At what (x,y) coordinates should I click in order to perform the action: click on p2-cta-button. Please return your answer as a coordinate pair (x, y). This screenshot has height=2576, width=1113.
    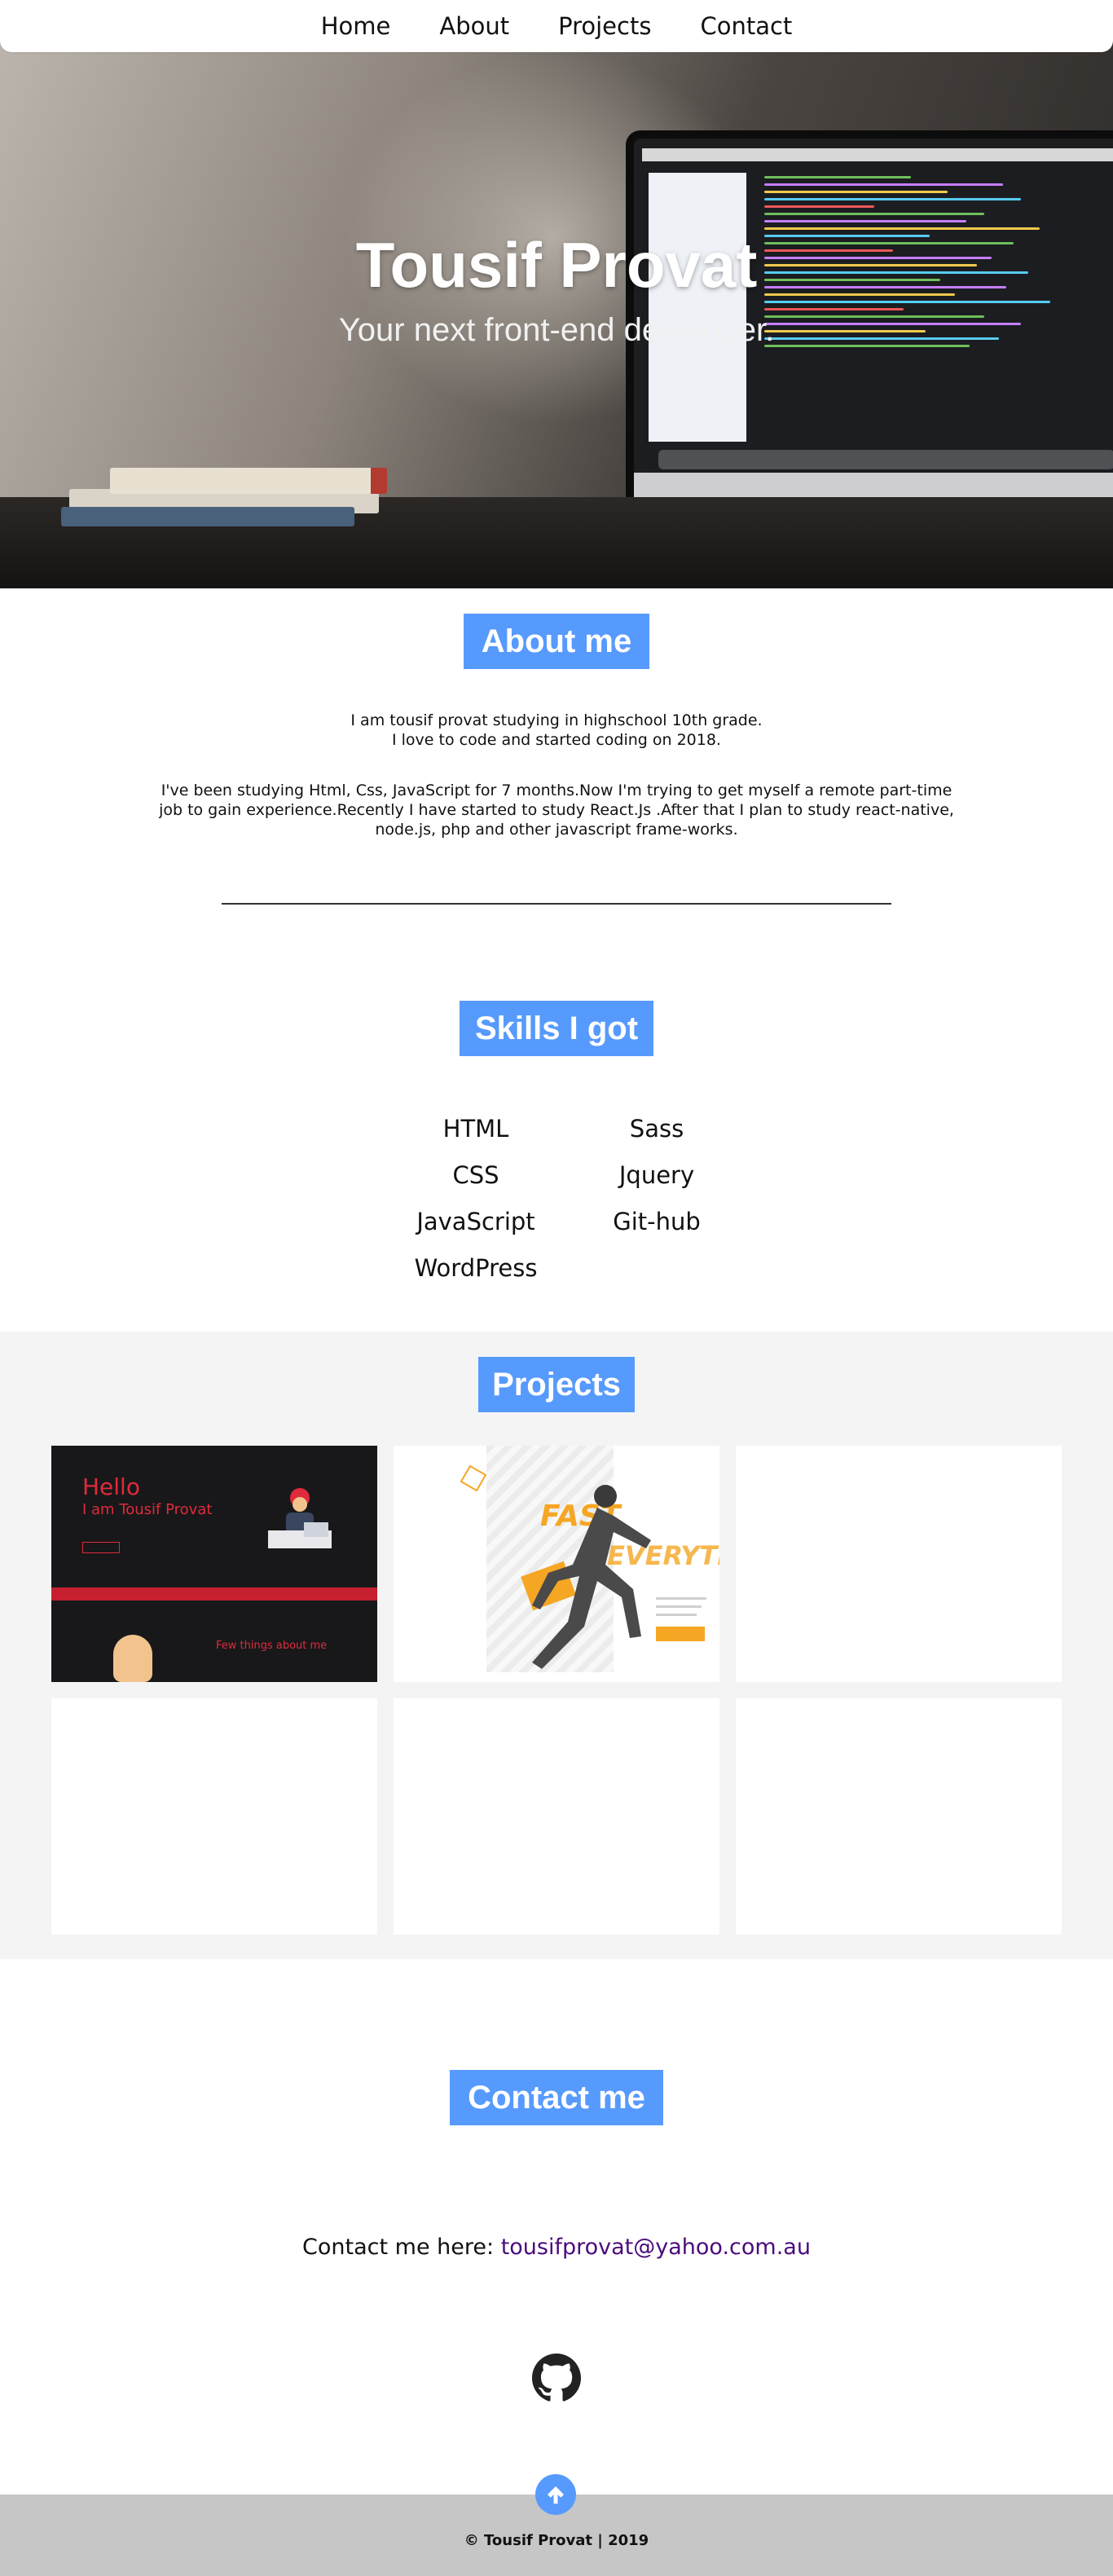
    Looking at the image, I should click on (680, 1634).